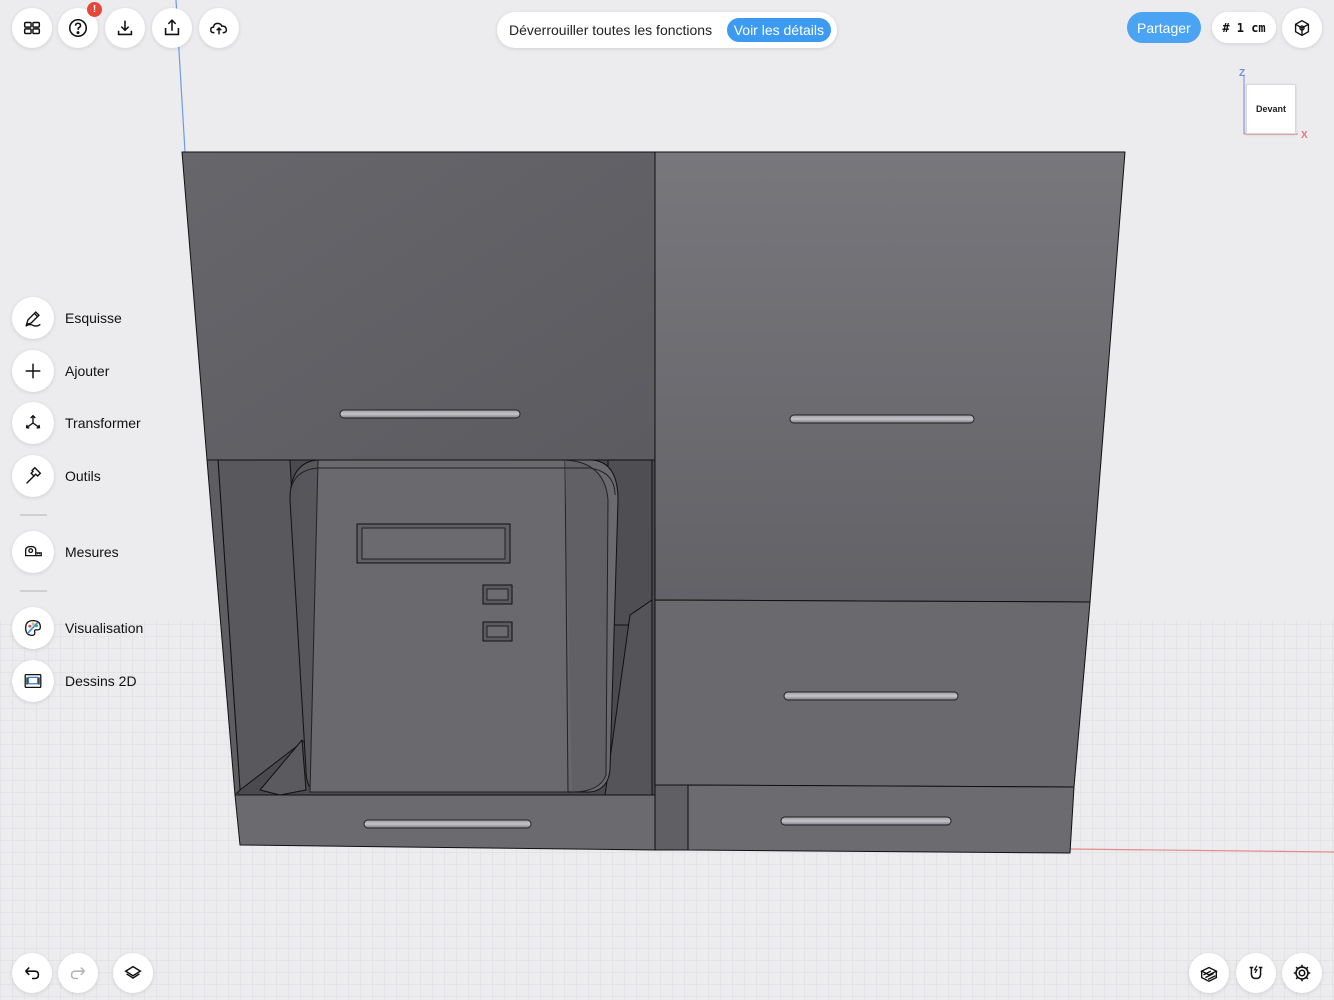 The height and width of the screenshot is (1000, 1334). I want to click on export-button, so click(172, 28).